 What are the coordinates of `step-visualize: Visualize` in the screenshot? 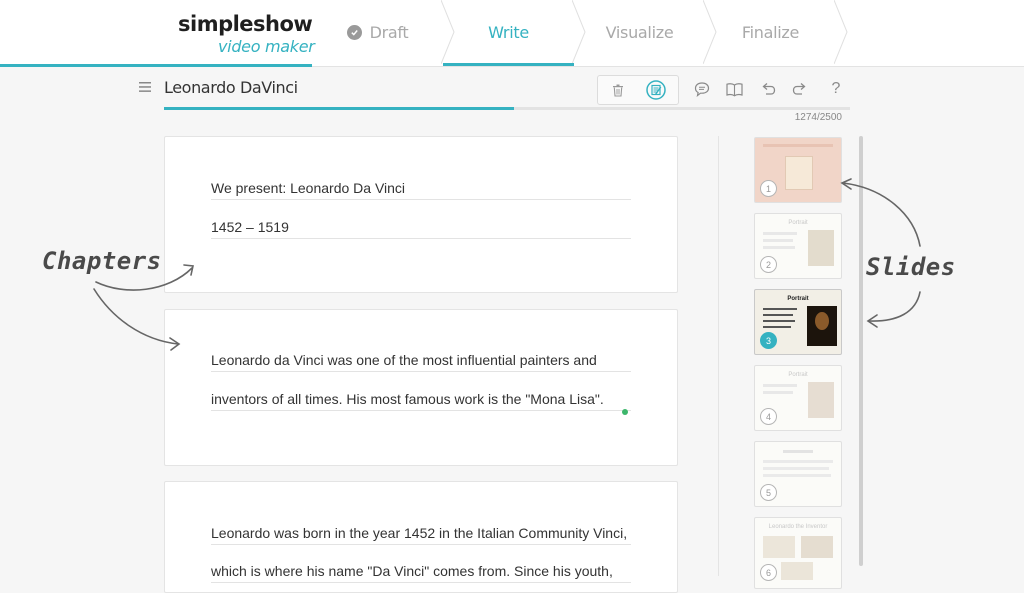 It's located at (645, 32).